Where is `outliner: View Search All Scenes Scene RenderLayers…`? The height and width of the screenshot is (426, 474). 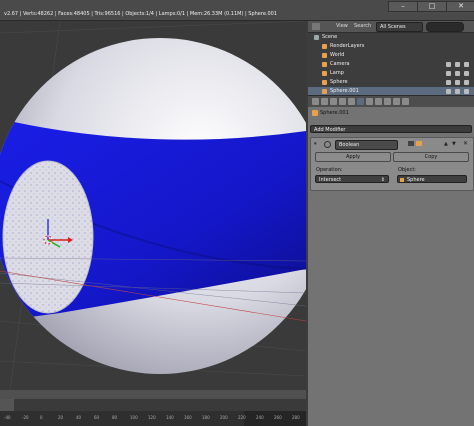
outliner: View Search All Scenes Scene RenderLayers… is located at coordinates (391, 58).